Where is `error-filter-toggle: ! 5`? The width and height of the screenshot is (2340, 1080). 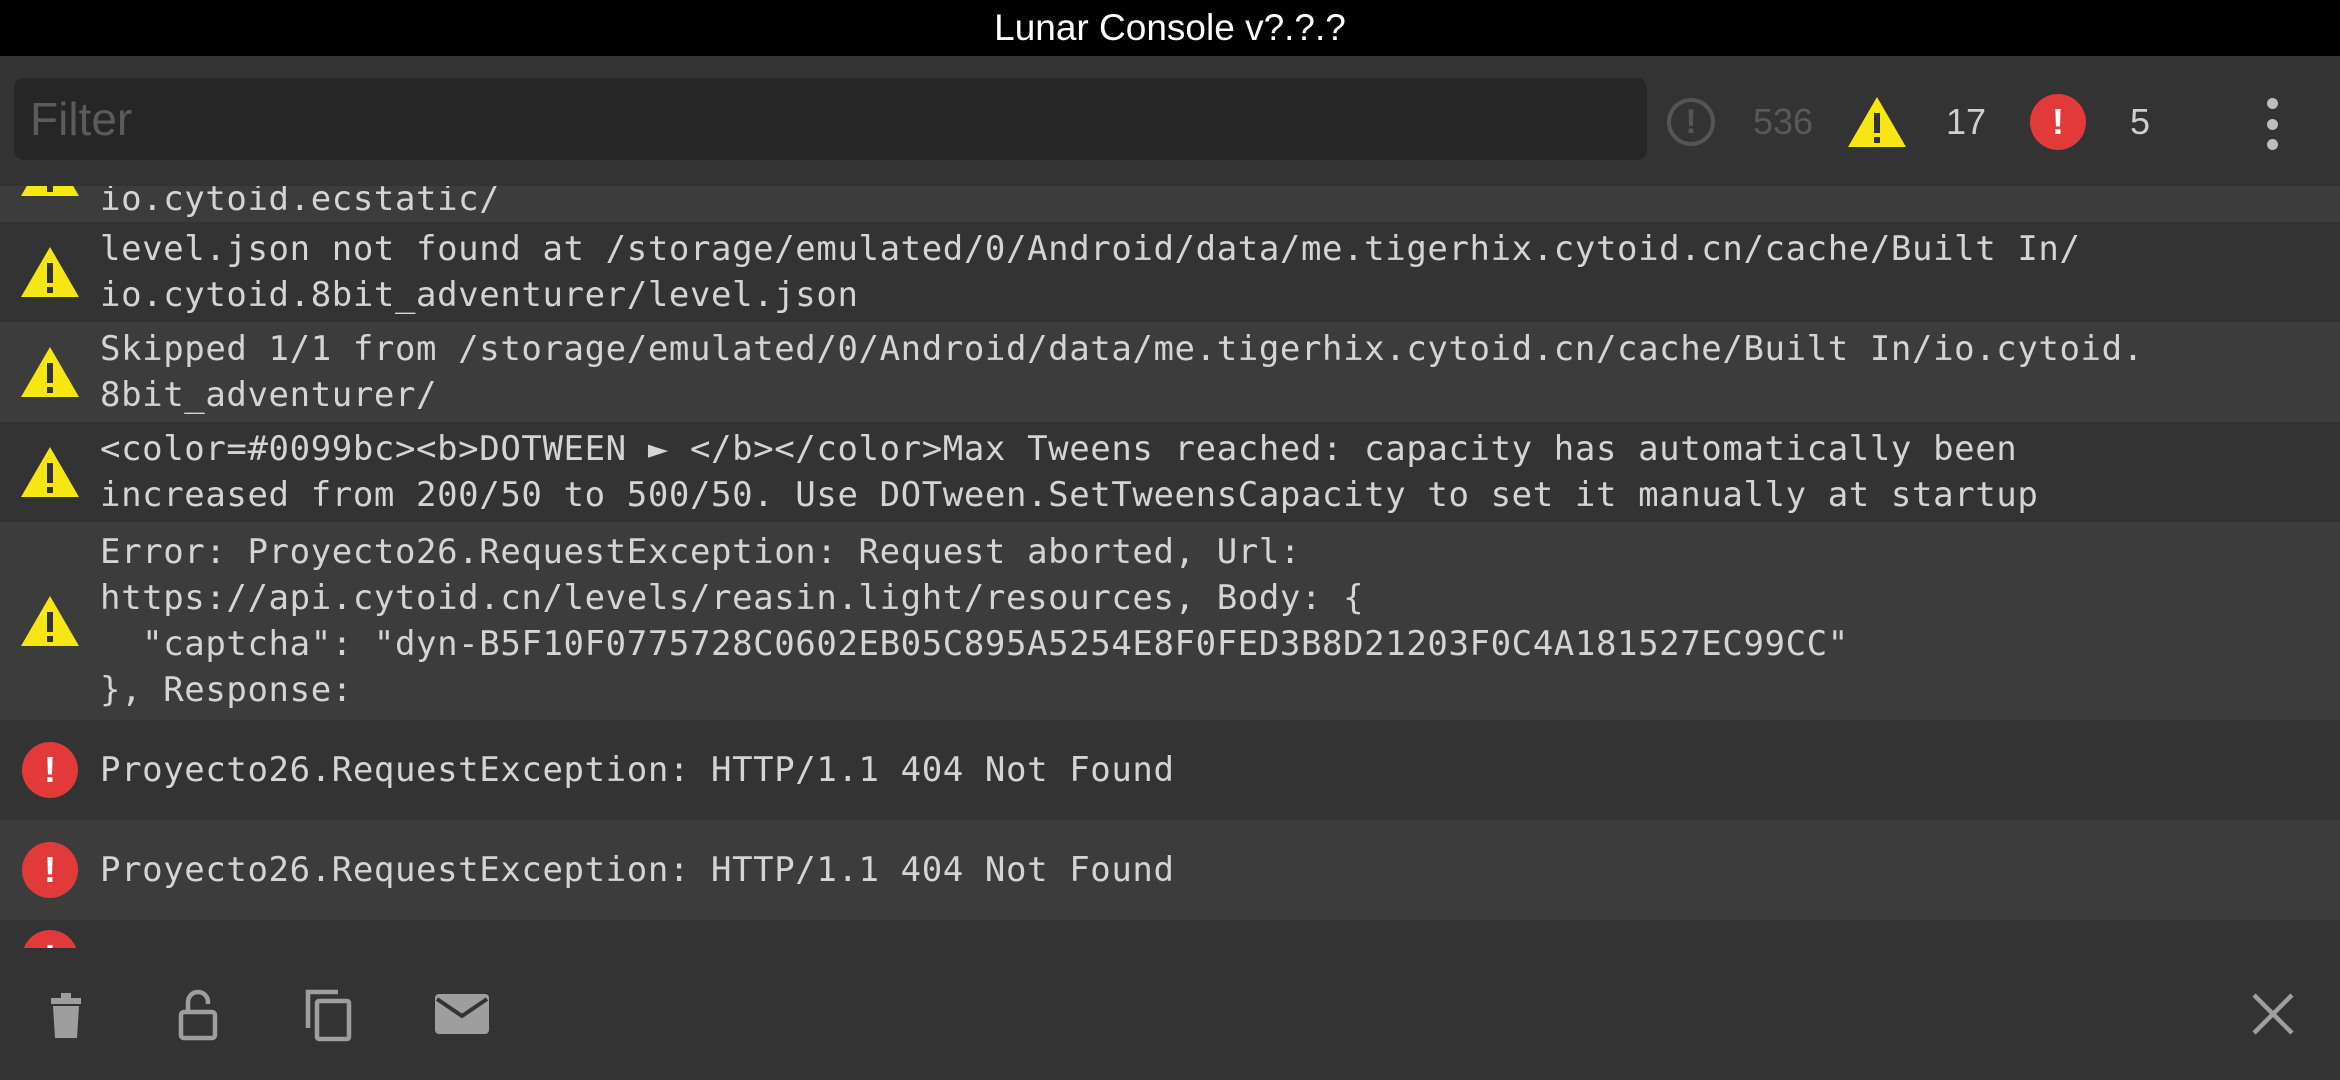
error-filter-toggle: ! 5 is located at coordinates (2090, 122).